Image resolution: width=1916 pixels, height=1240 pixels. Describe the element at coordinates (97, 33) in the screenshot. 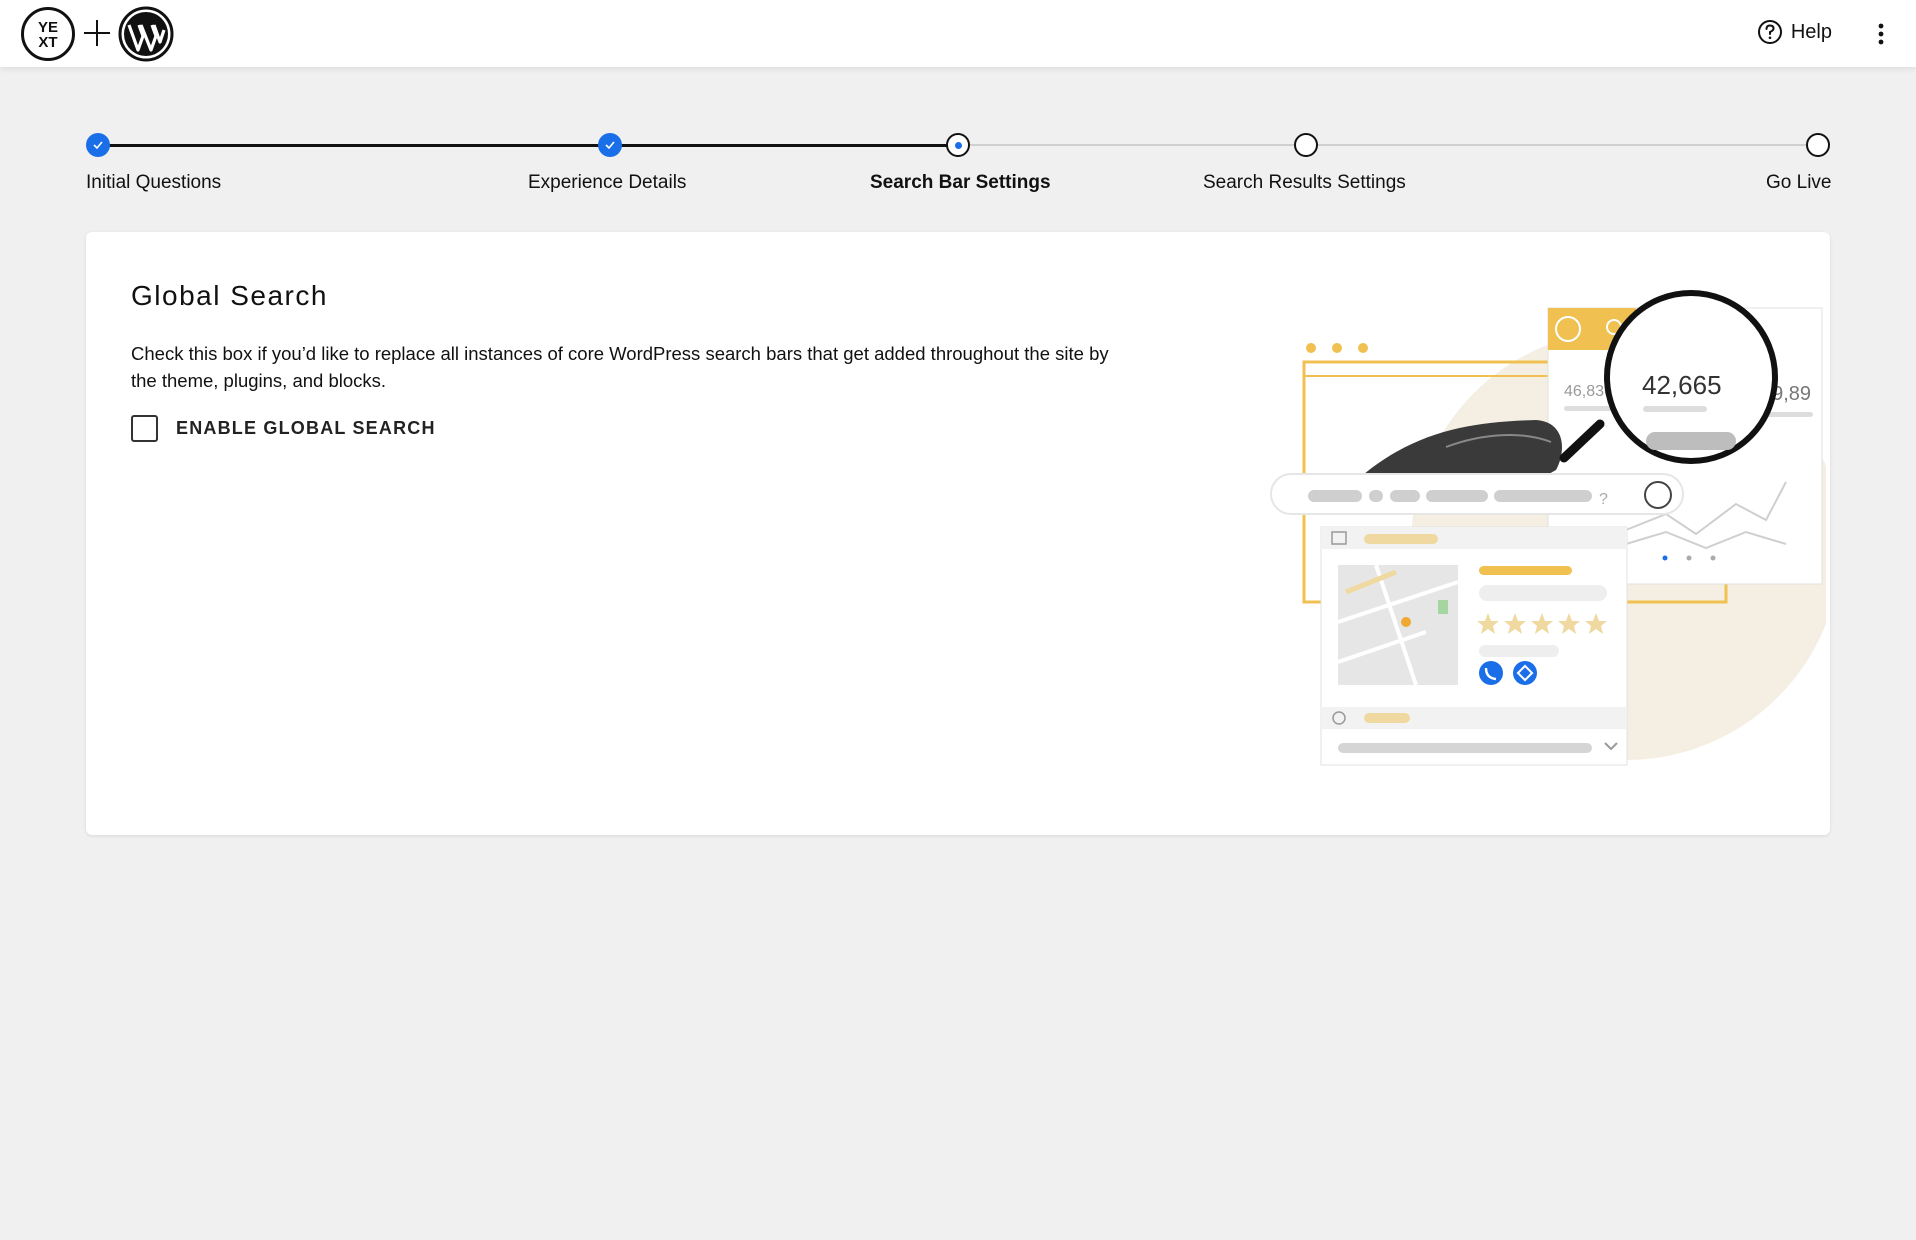

I see `plus-icon` at that location.